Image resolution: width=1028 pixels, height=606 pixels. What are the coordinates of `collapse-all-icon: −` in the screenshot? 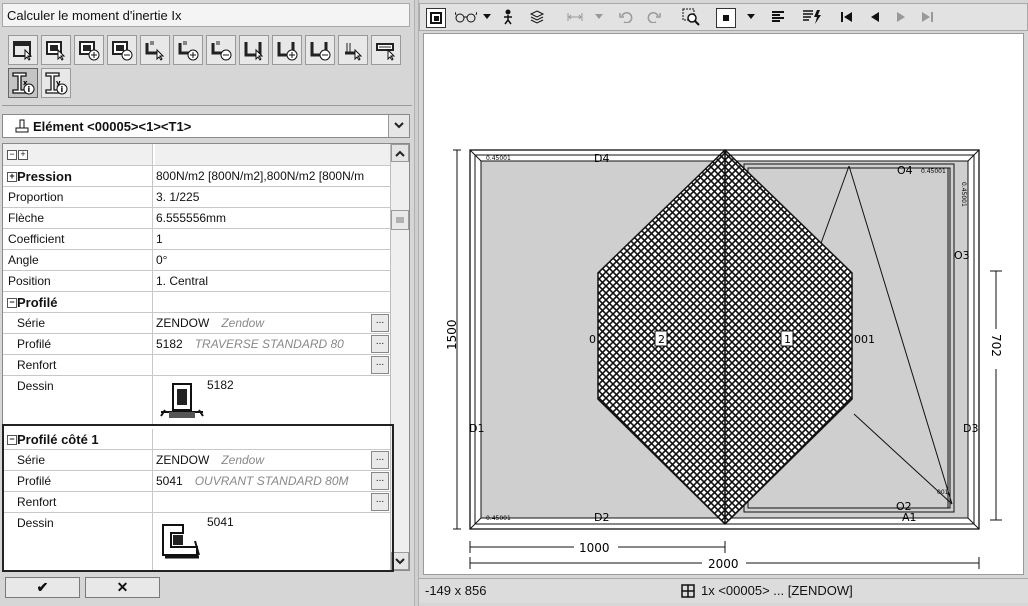 It's located at (12, 155).